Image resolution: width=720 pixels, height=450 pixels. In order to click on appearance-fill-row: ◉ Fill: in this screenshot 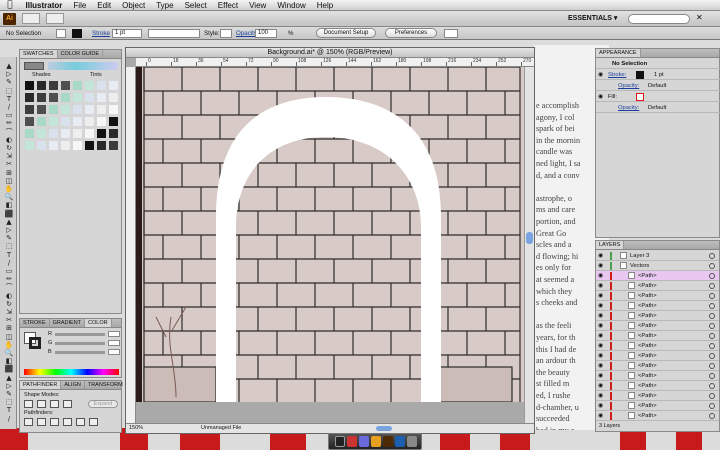, I will do `click(658, 97)`.